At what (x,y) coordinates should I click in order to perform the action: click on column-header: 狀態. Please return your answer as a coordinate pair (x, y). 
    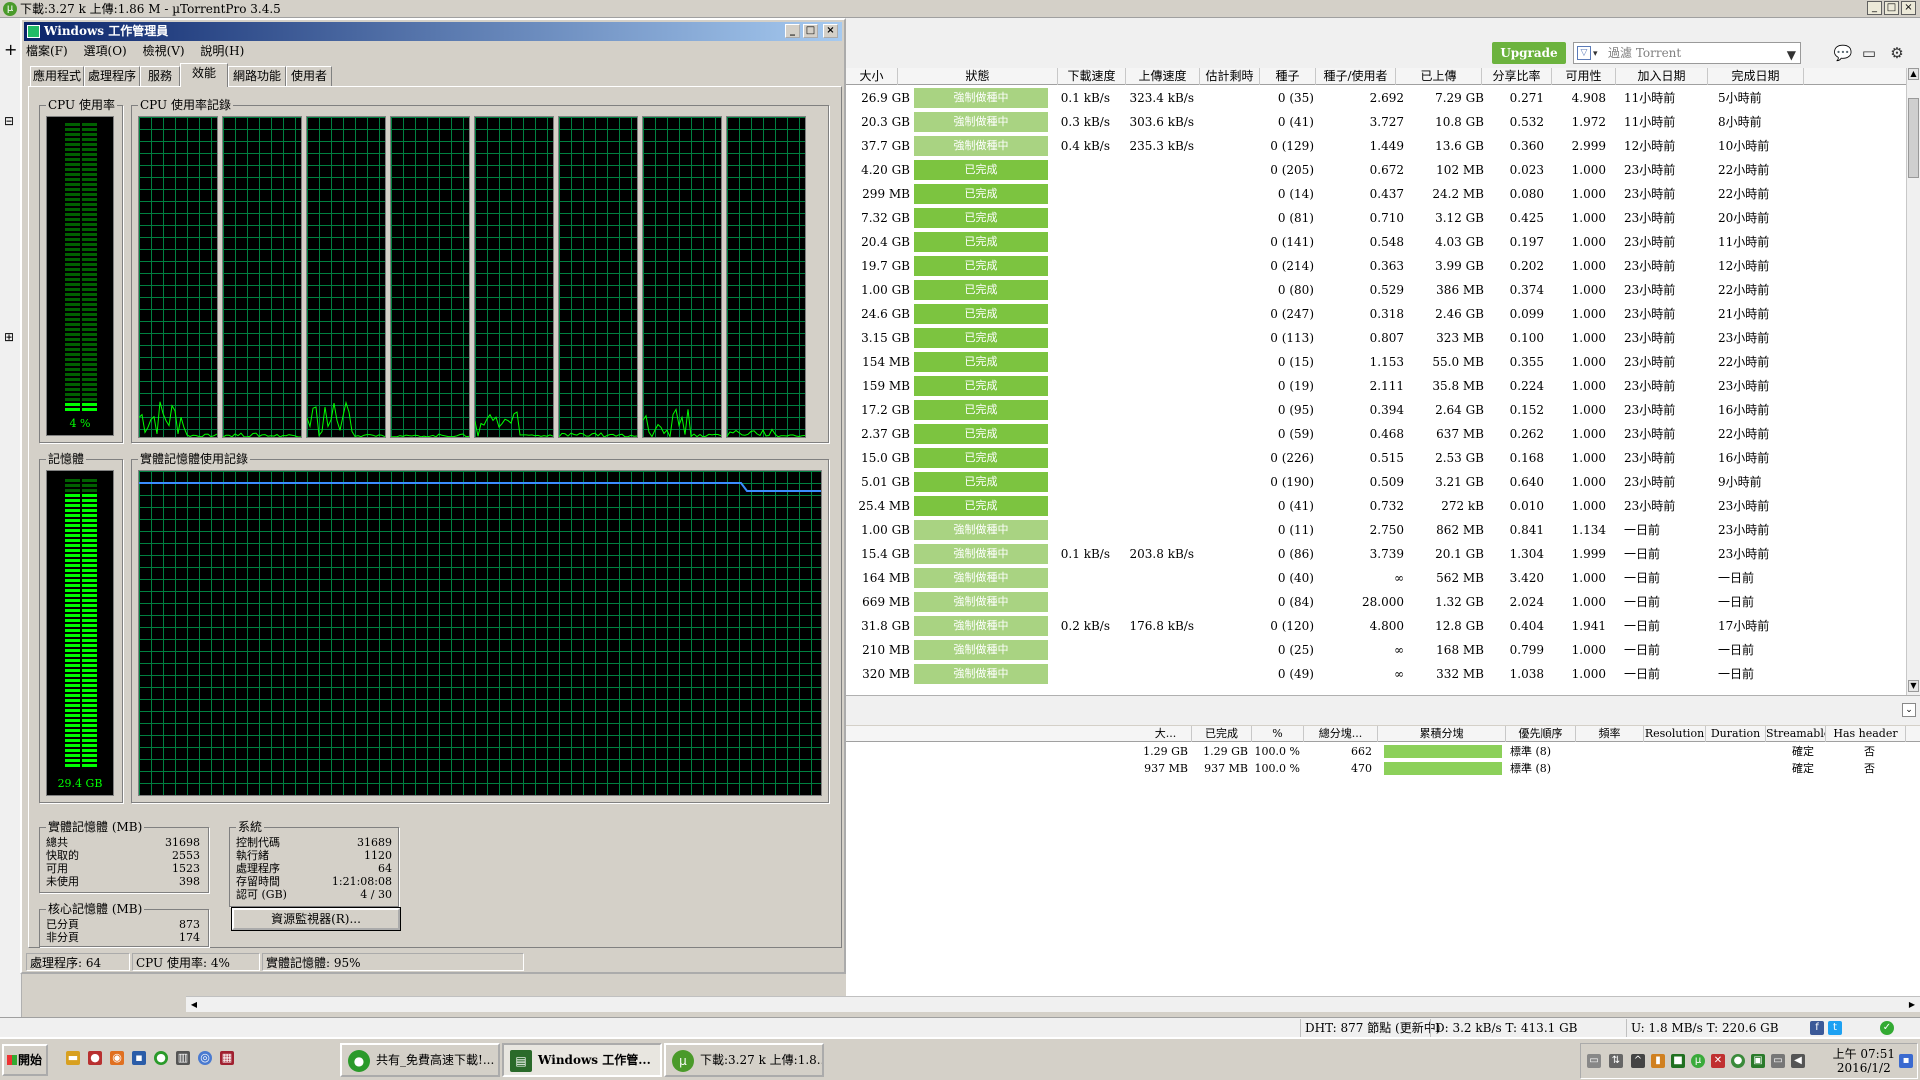
    Looking at the image, I should click on (978, 76).